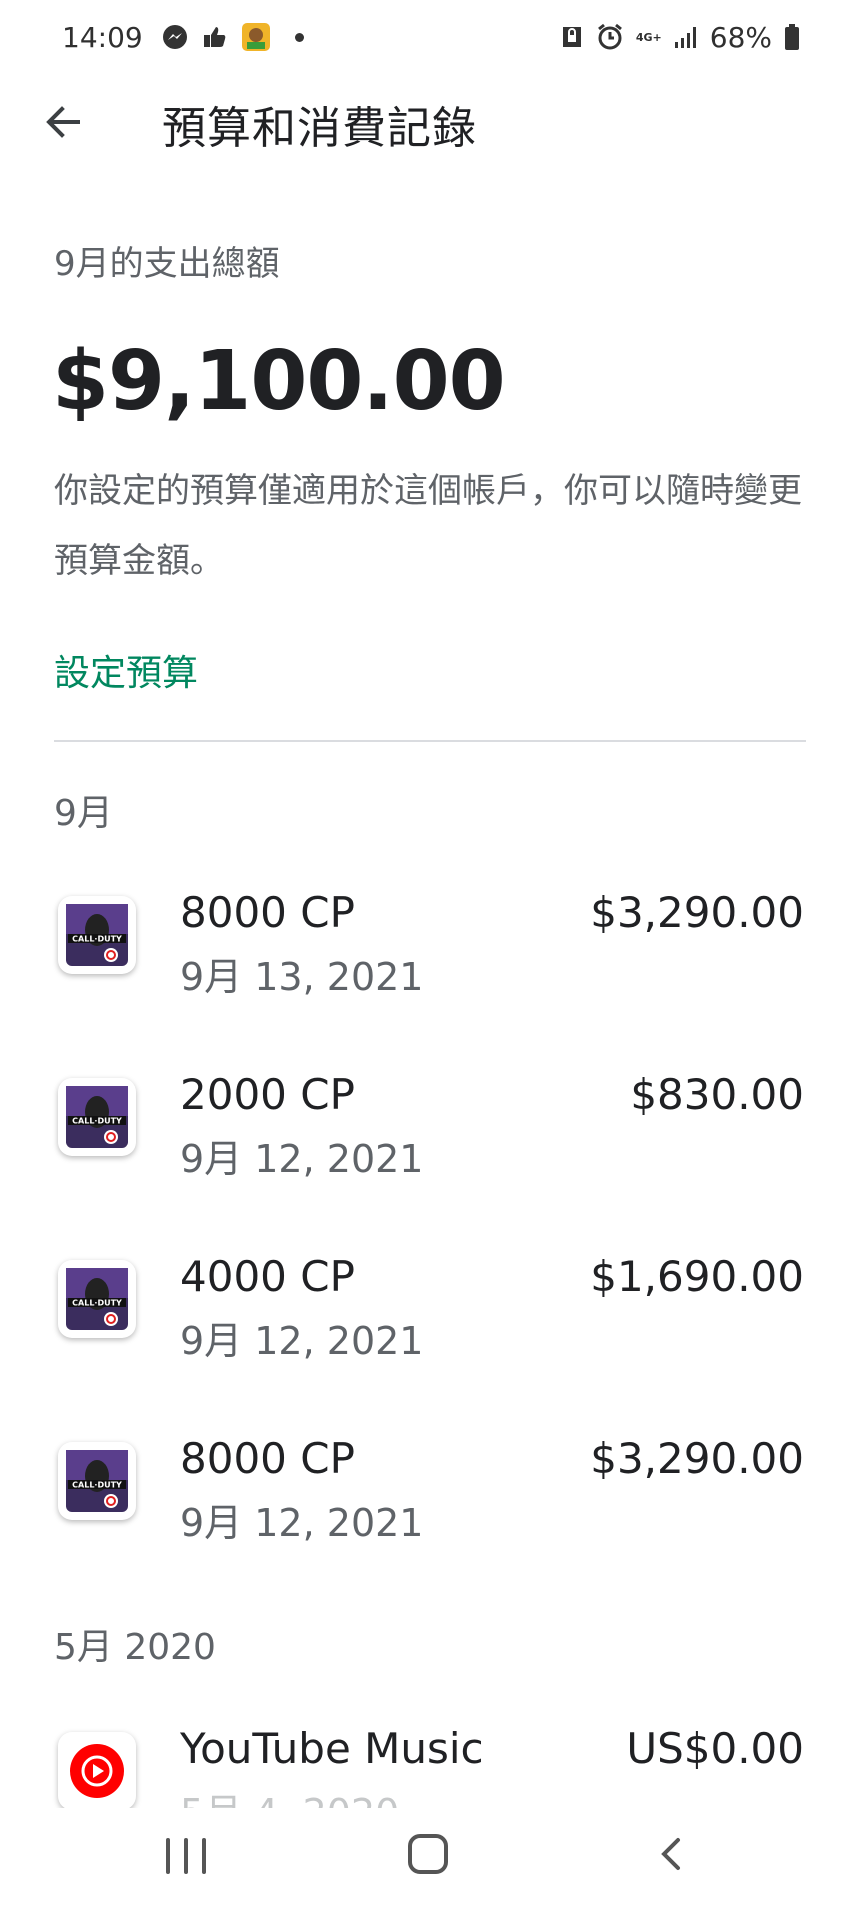 The image size is (858, 1907). Describe the element at coordinates (97, 1770) in the screenshot. I see `youtube-music-icon` at that location.